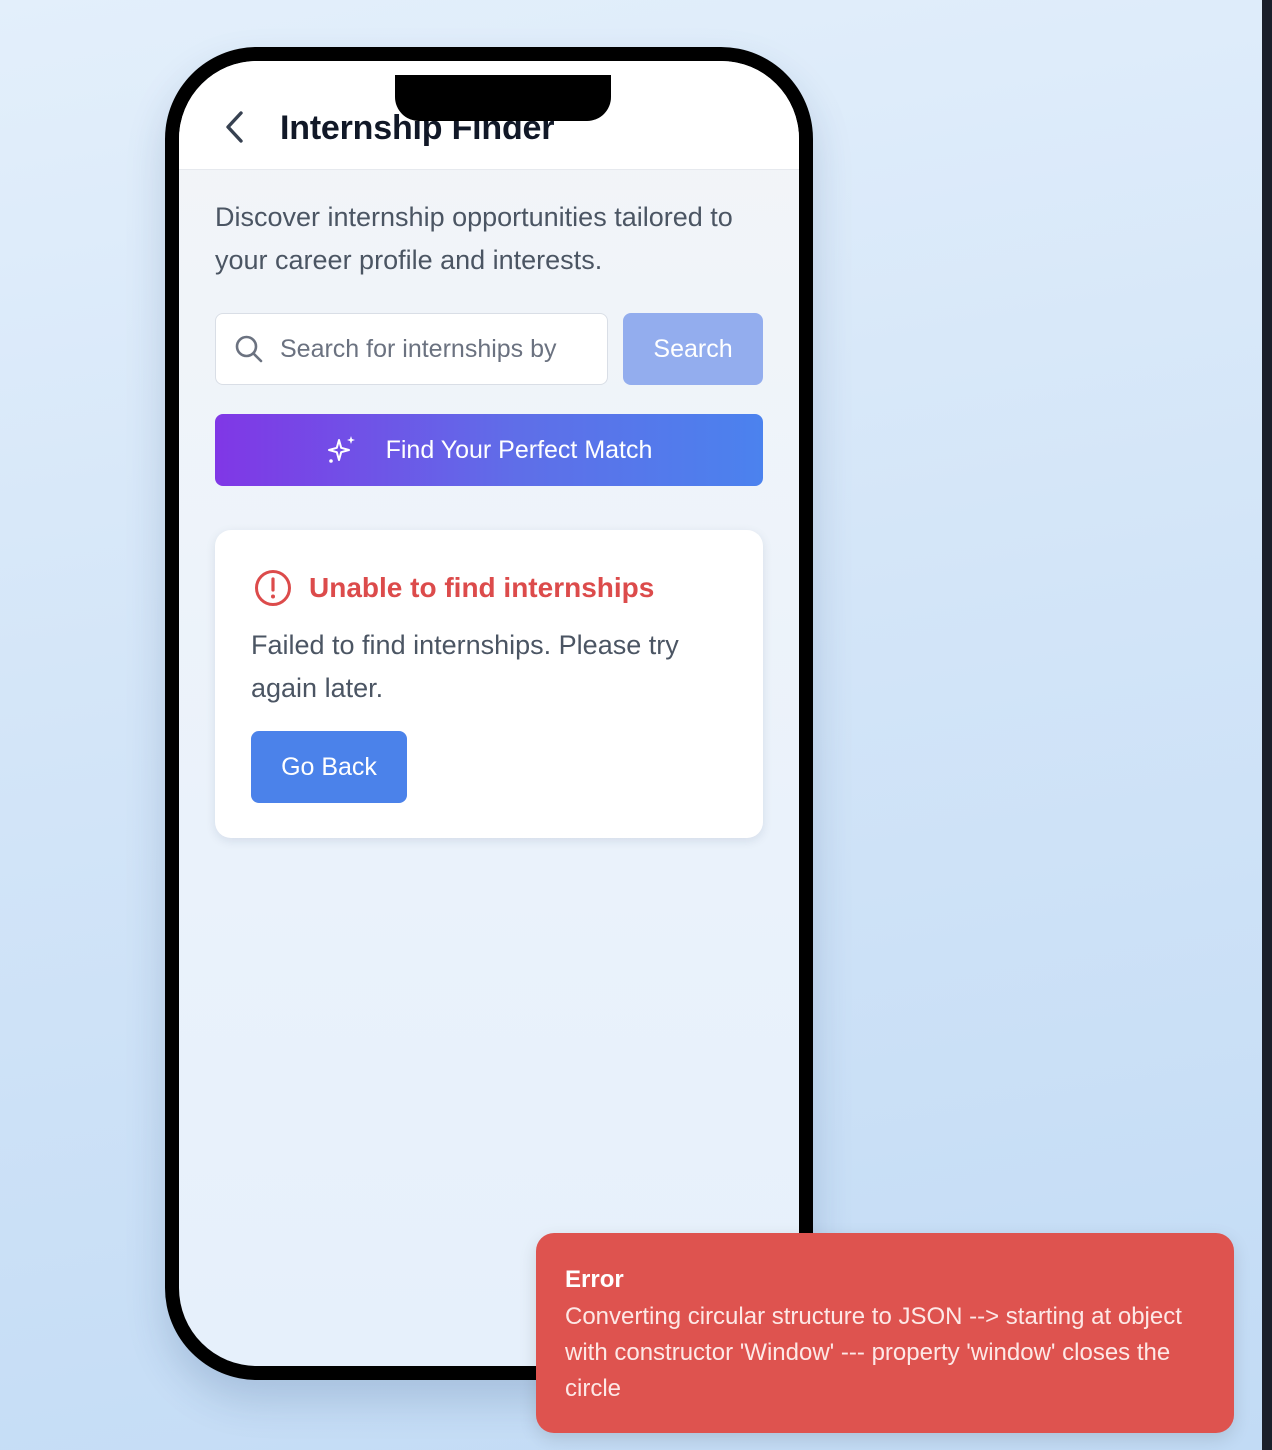  I want to click on toast-title: Error, so click(594, 1279).